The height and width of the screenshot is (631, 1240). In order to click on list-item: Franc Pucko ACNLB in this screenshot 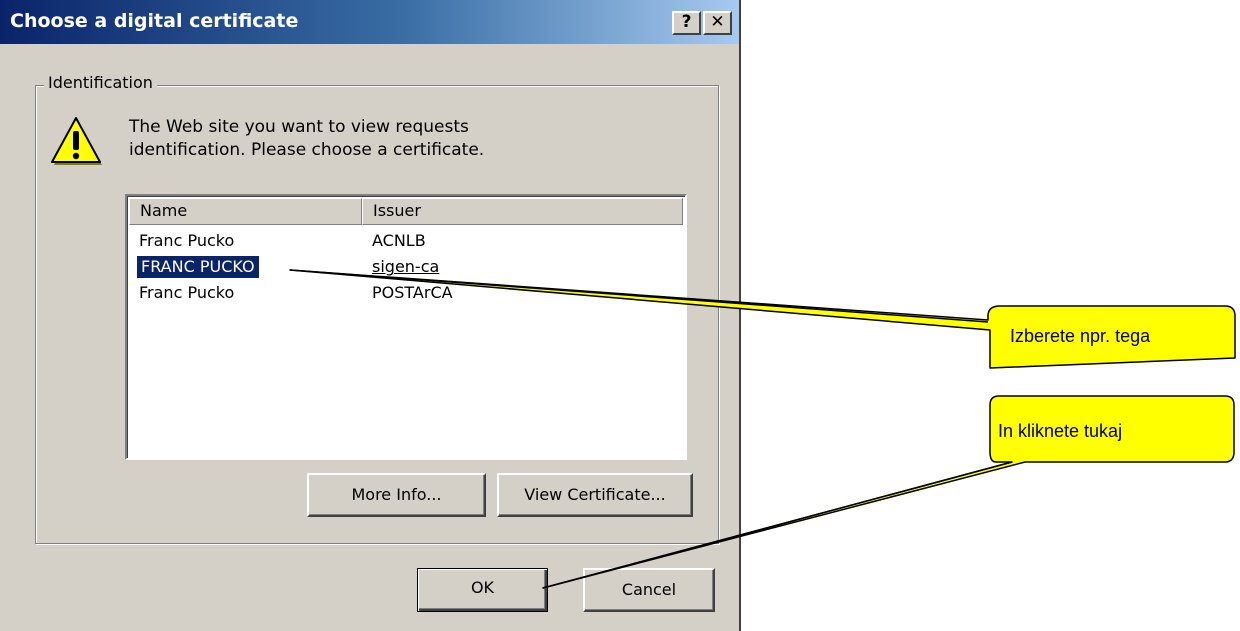, I will do `click(406, 241)`.